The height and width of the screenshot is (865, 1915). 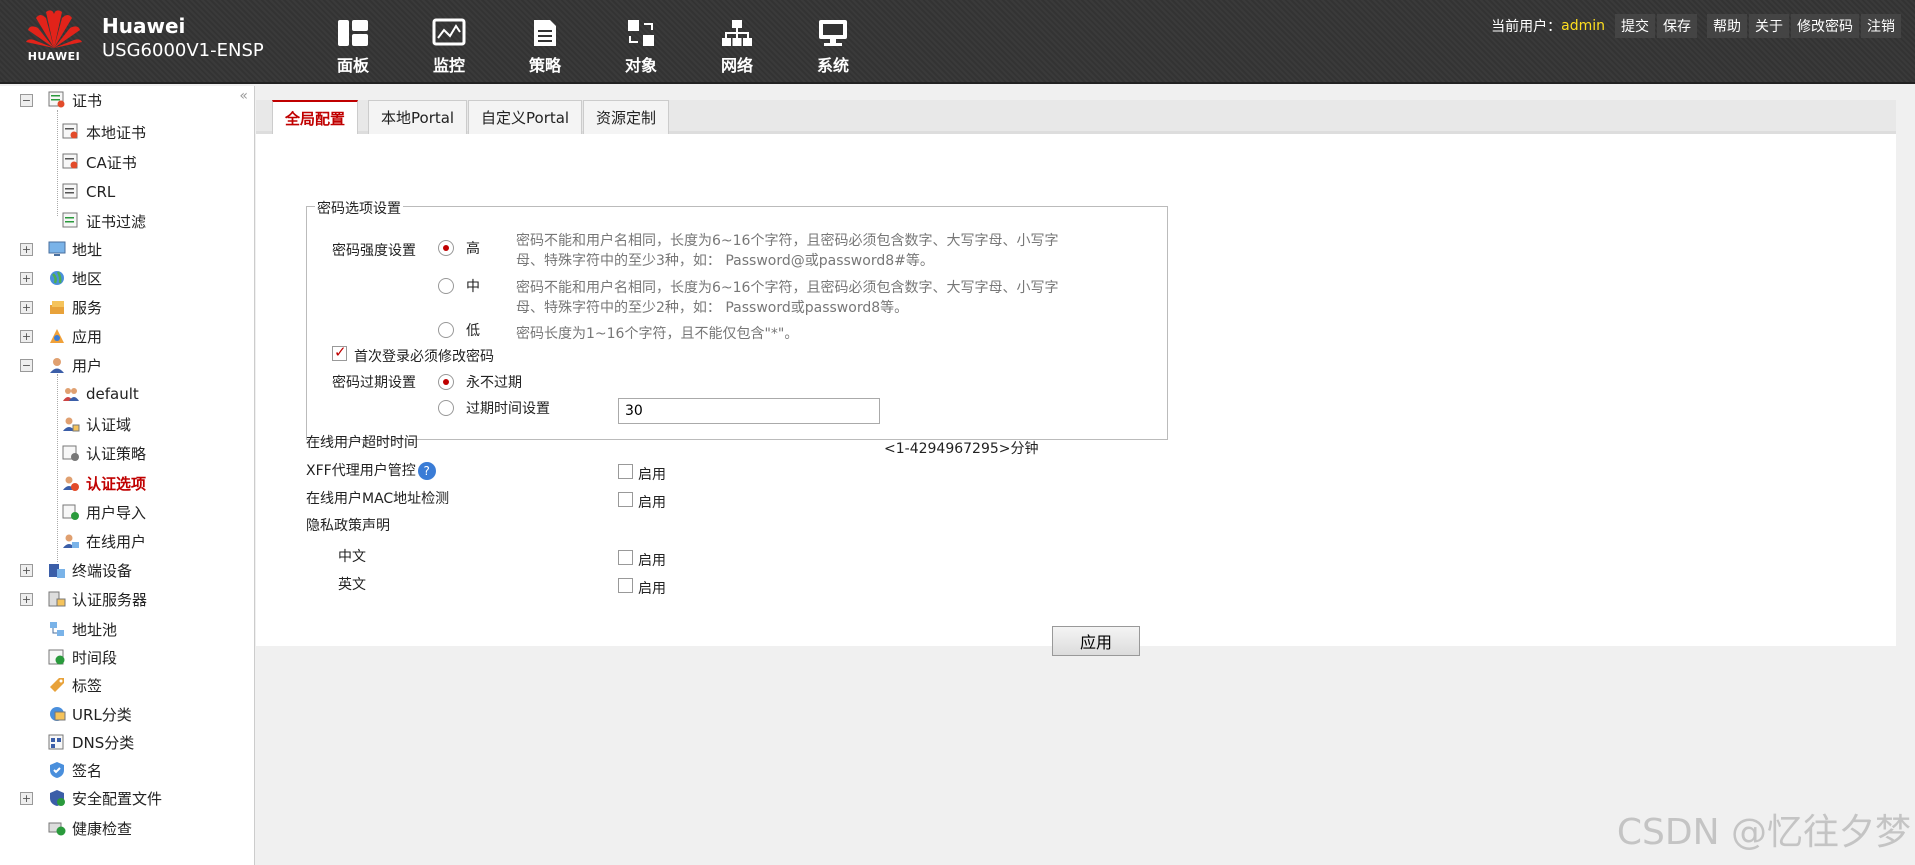 What do you see at coordinates (57, 249) in the screenshot?
I see `address-icon` at bounding box center [57, 249].